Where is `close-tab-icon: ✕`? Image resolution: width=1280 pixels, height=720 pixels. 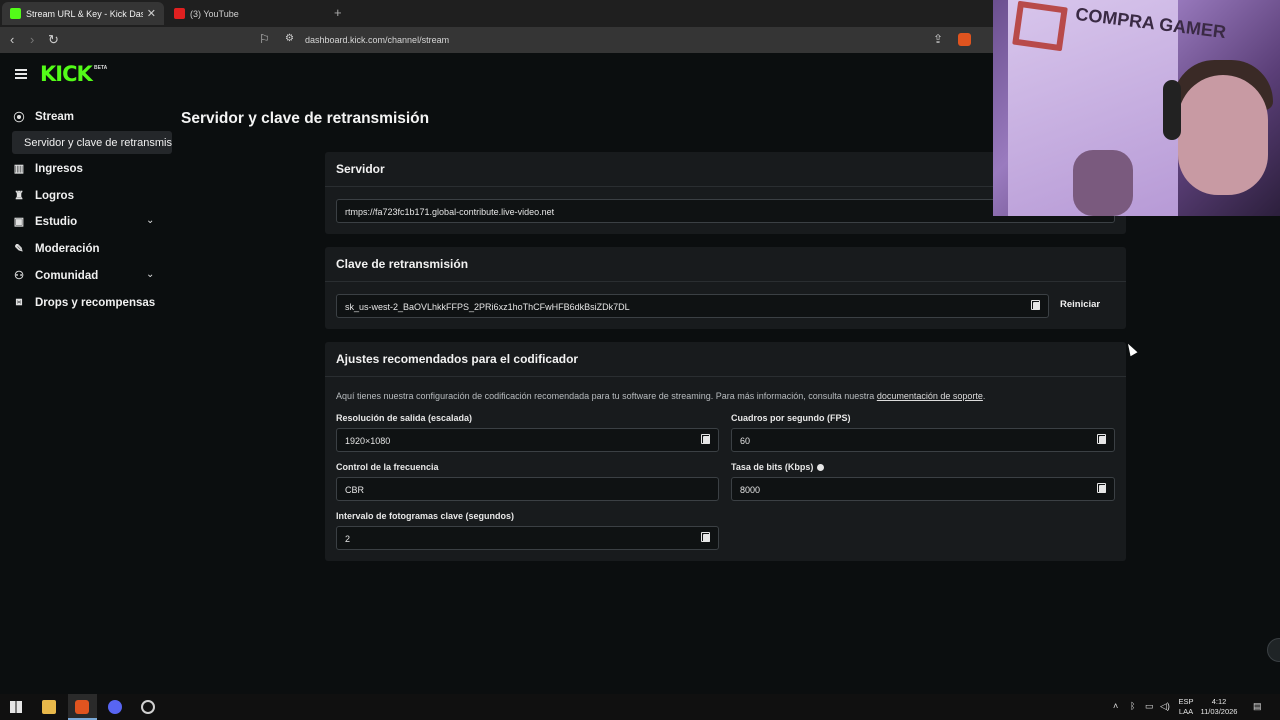 close-tab-icon: ✕ is located at coordinates (151, 13).